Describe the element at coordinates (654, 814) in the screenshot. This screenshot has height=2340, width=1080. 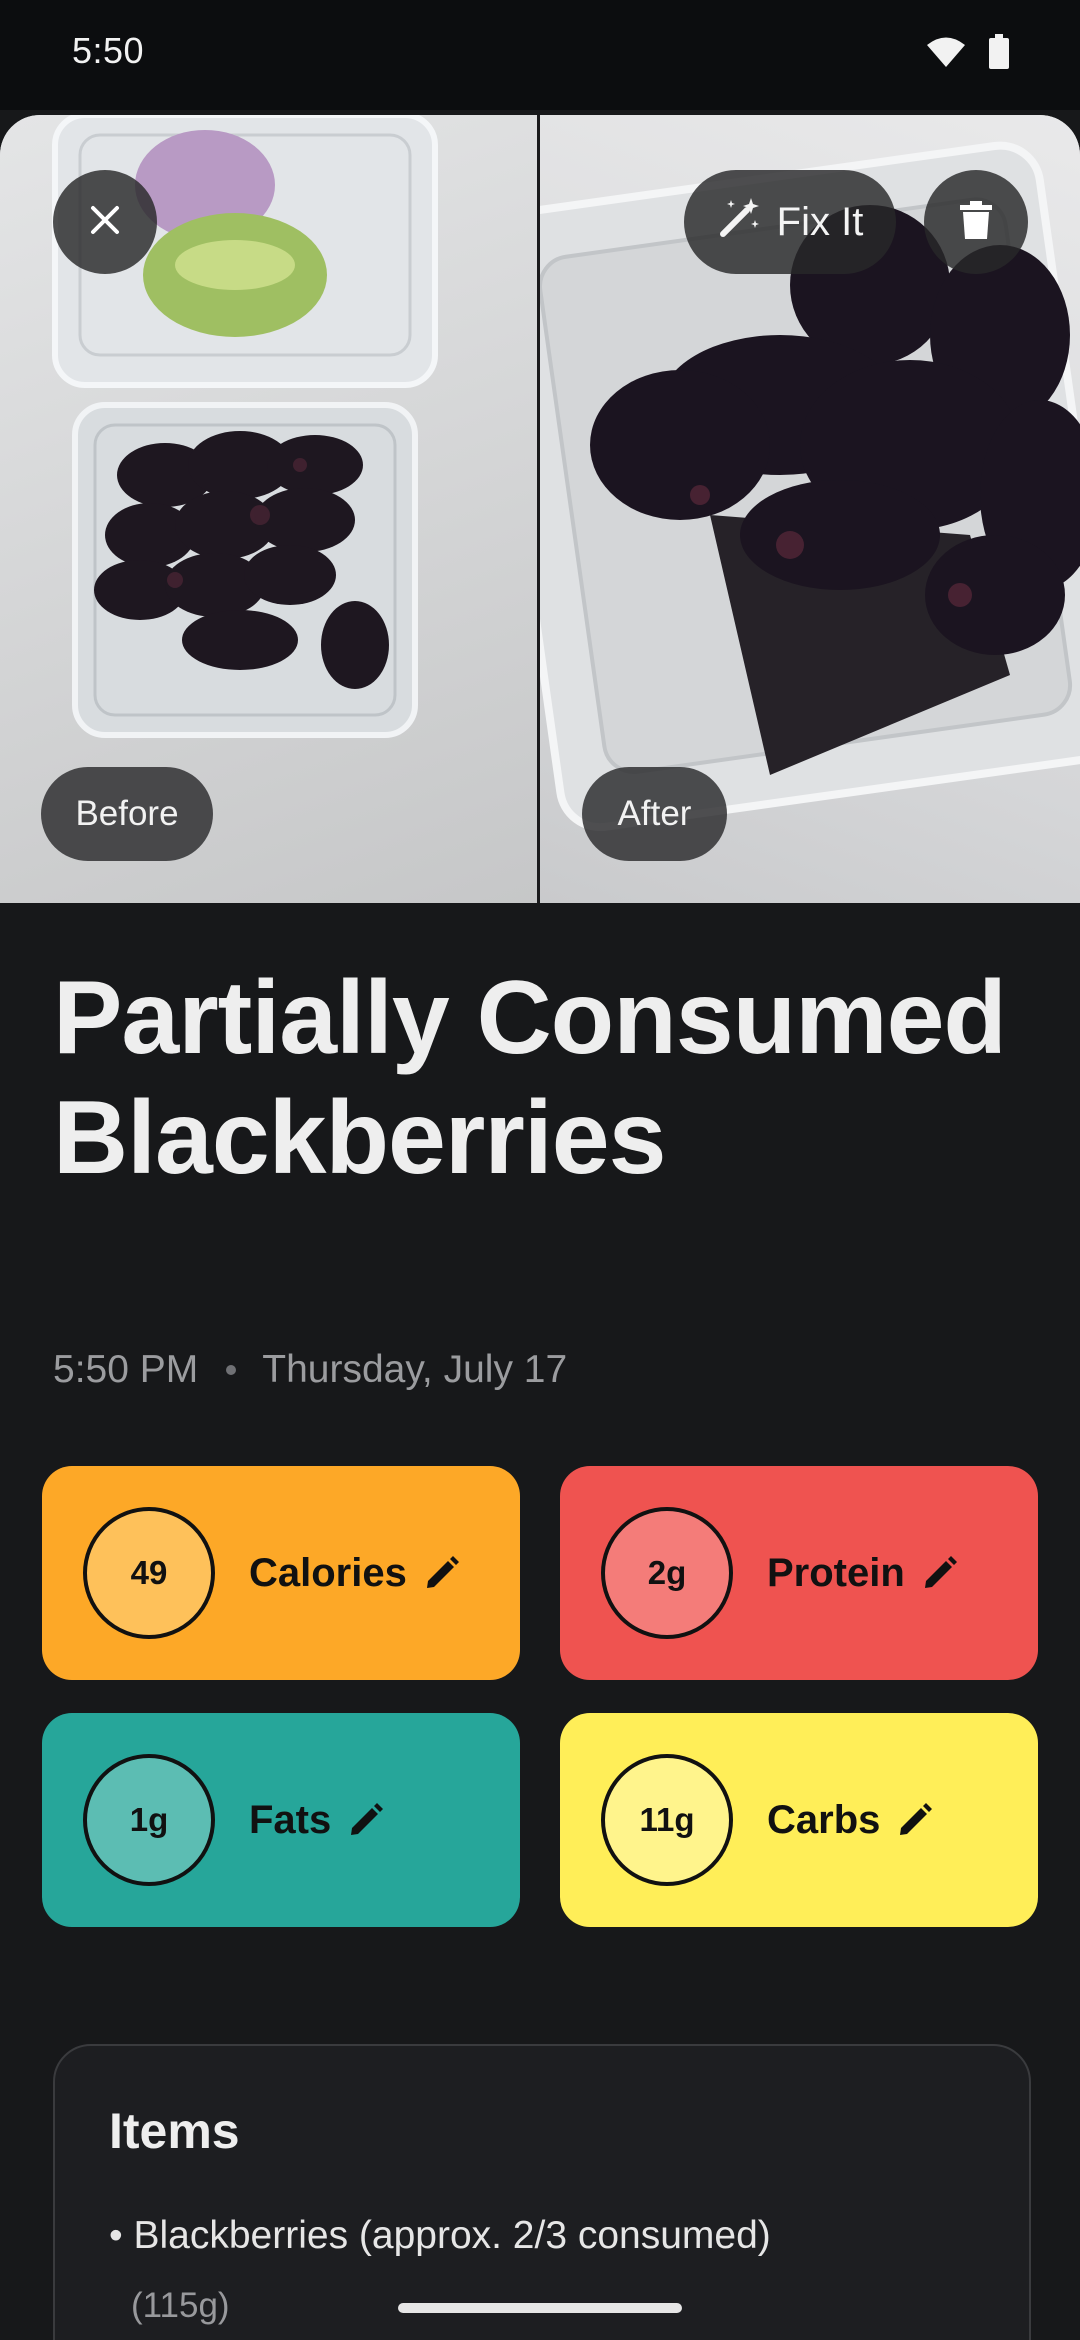
I see `after-label: After` at that location.